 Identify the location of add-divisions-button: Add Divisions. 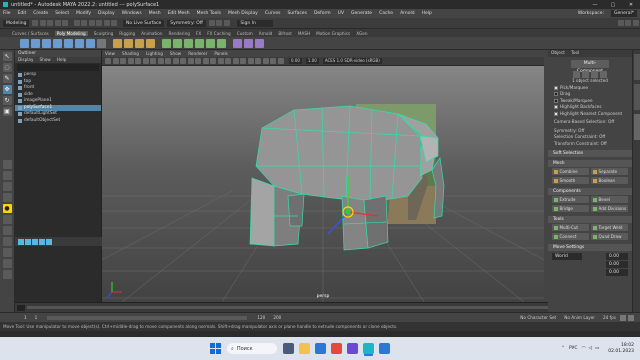
(609, 208).